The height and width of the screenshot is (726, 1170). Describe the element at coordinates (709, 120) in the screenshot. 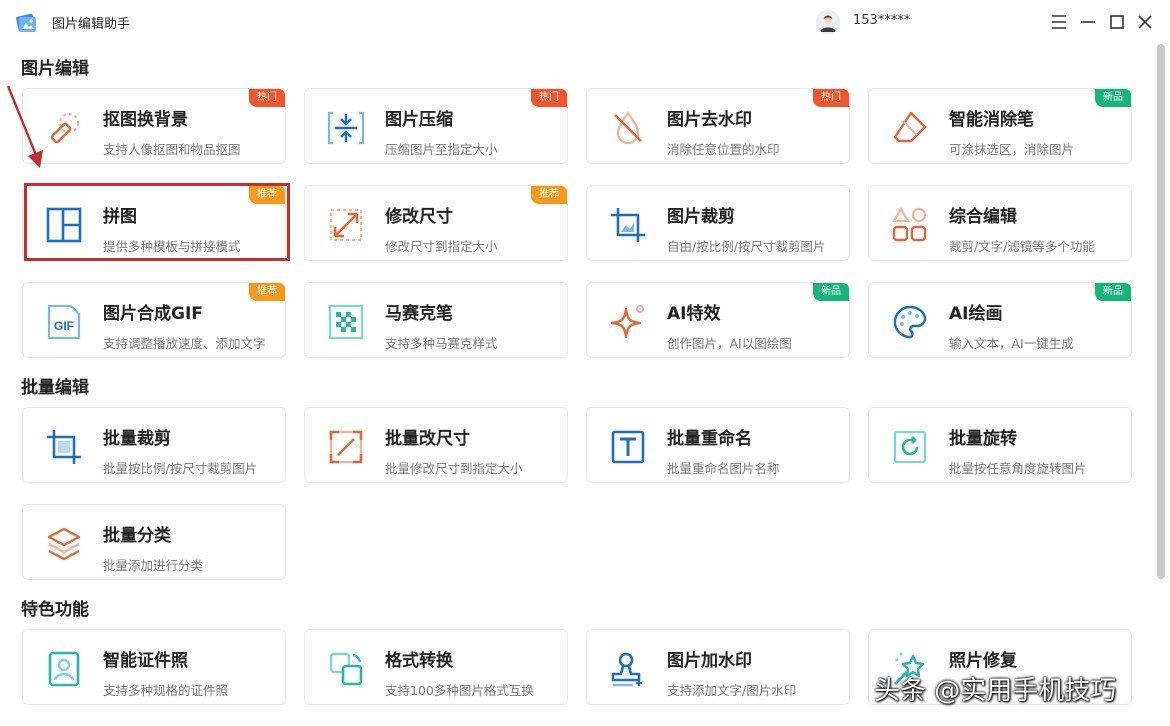

I see `card-title: 图片去水印` at that location.